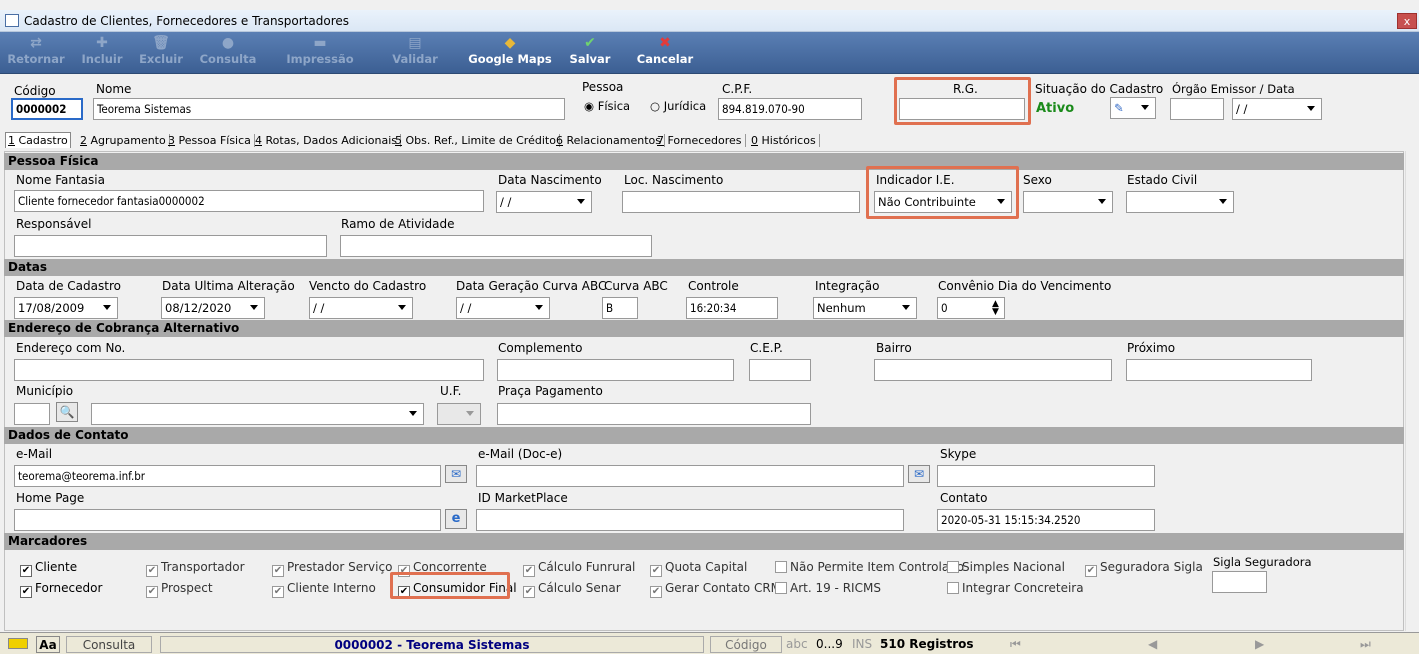  I want to click on cancelar-button: ✖ Cancelar, so click(665, 53).